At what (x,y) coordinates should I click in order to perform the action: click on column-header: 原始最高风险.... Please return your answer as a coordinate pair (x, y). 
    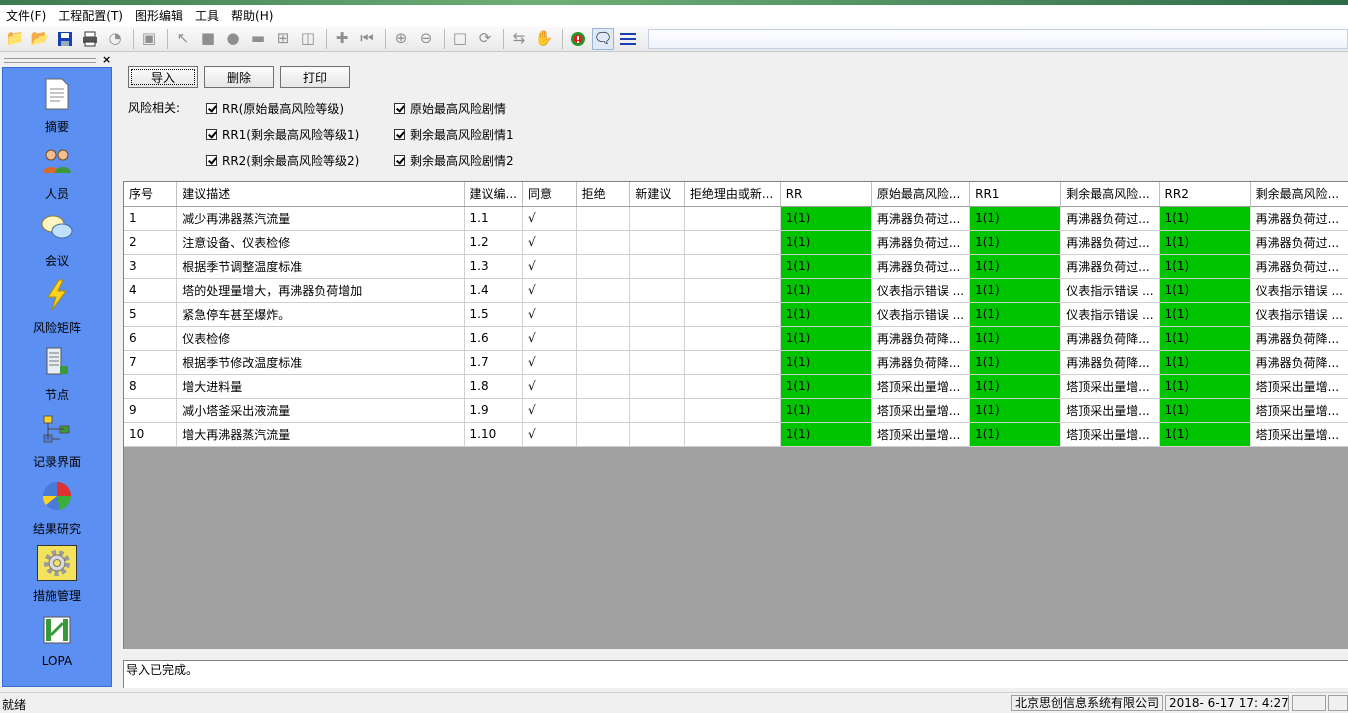
    Looking at the image, I should click on (921, 194).